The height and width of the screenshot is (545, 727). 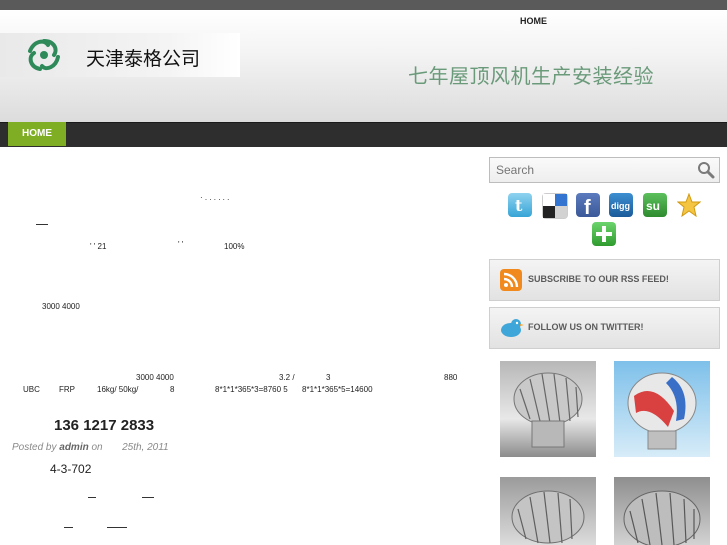 I want to click on swirl-logo-icon, so click(x=44, y=55).